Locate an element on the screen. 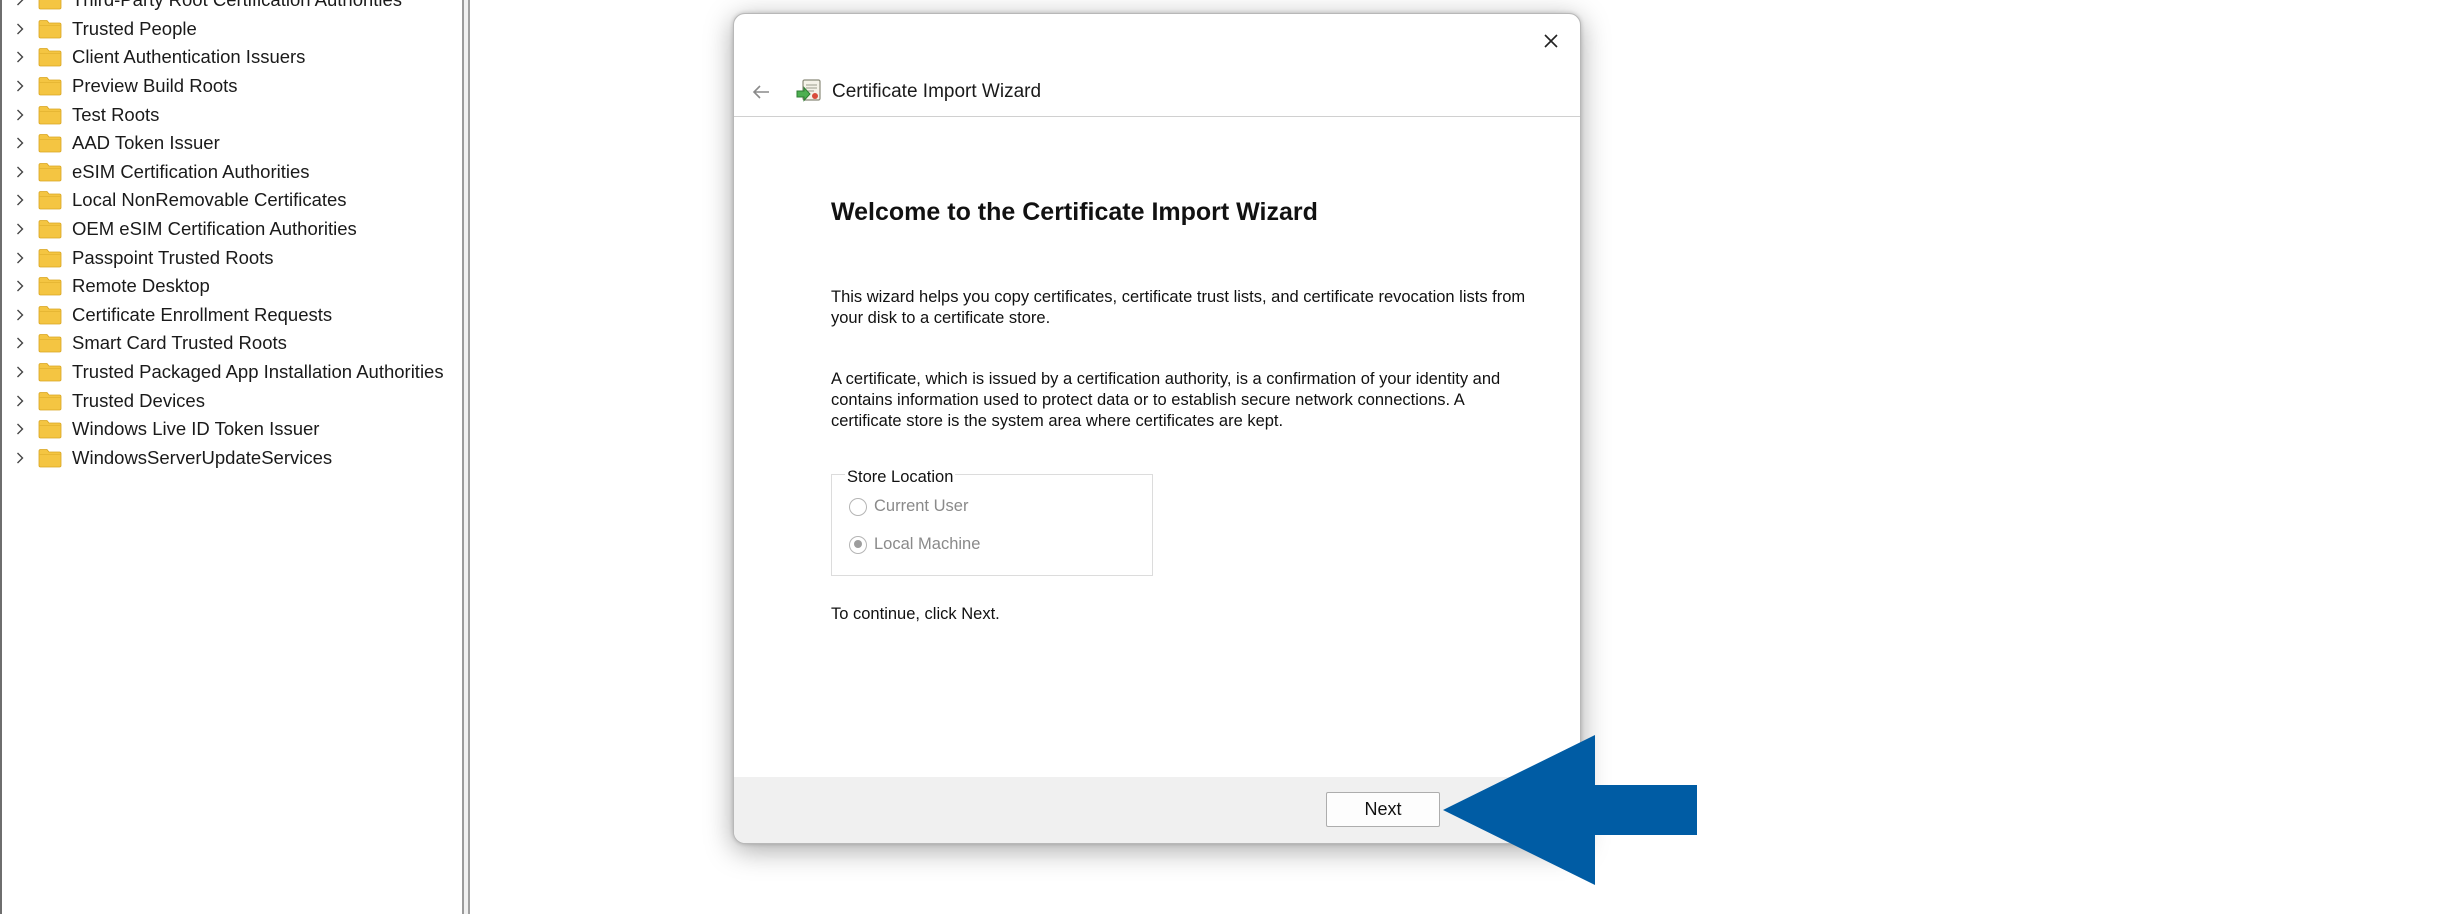 The width and height of the screenshot is (2440, 914). tree-item-label: WindowsServerUpdateServices is located at coordinates (202, 457).